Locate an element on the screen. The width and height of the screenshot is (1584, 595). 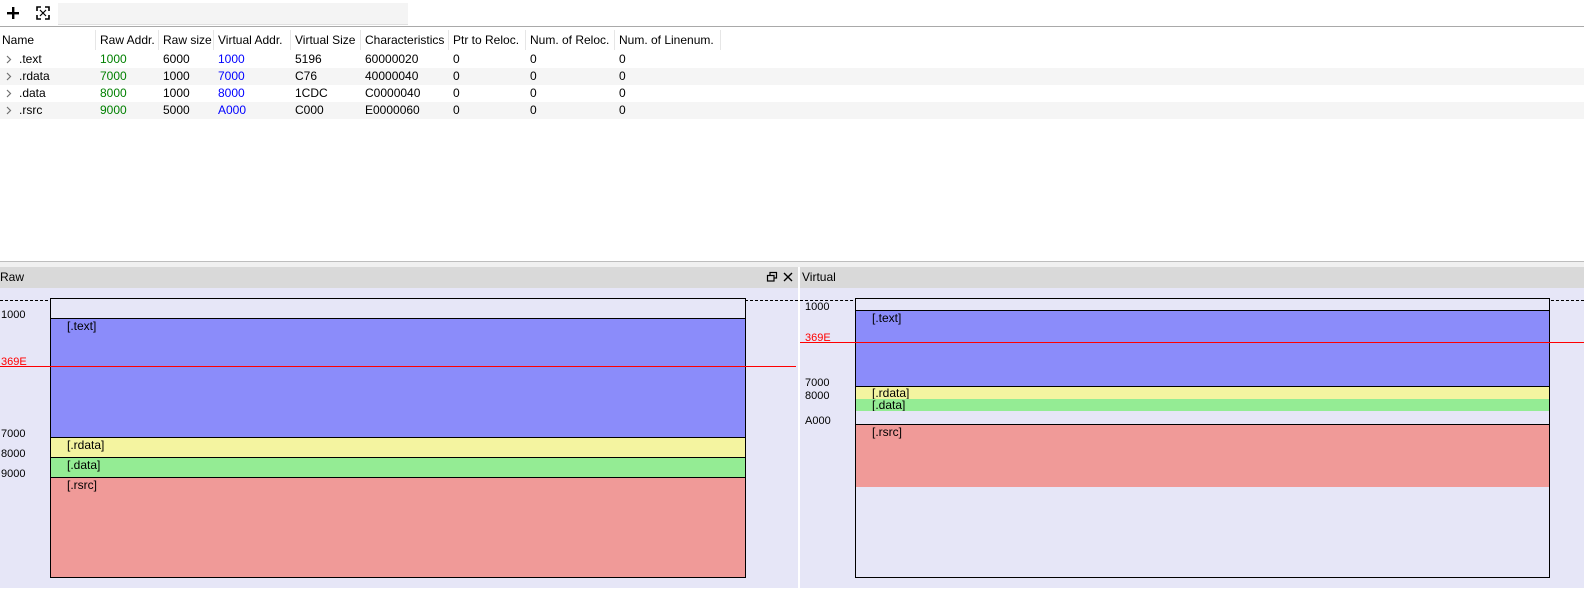
virtual-size: C000 is located at coordinates (309, 110).